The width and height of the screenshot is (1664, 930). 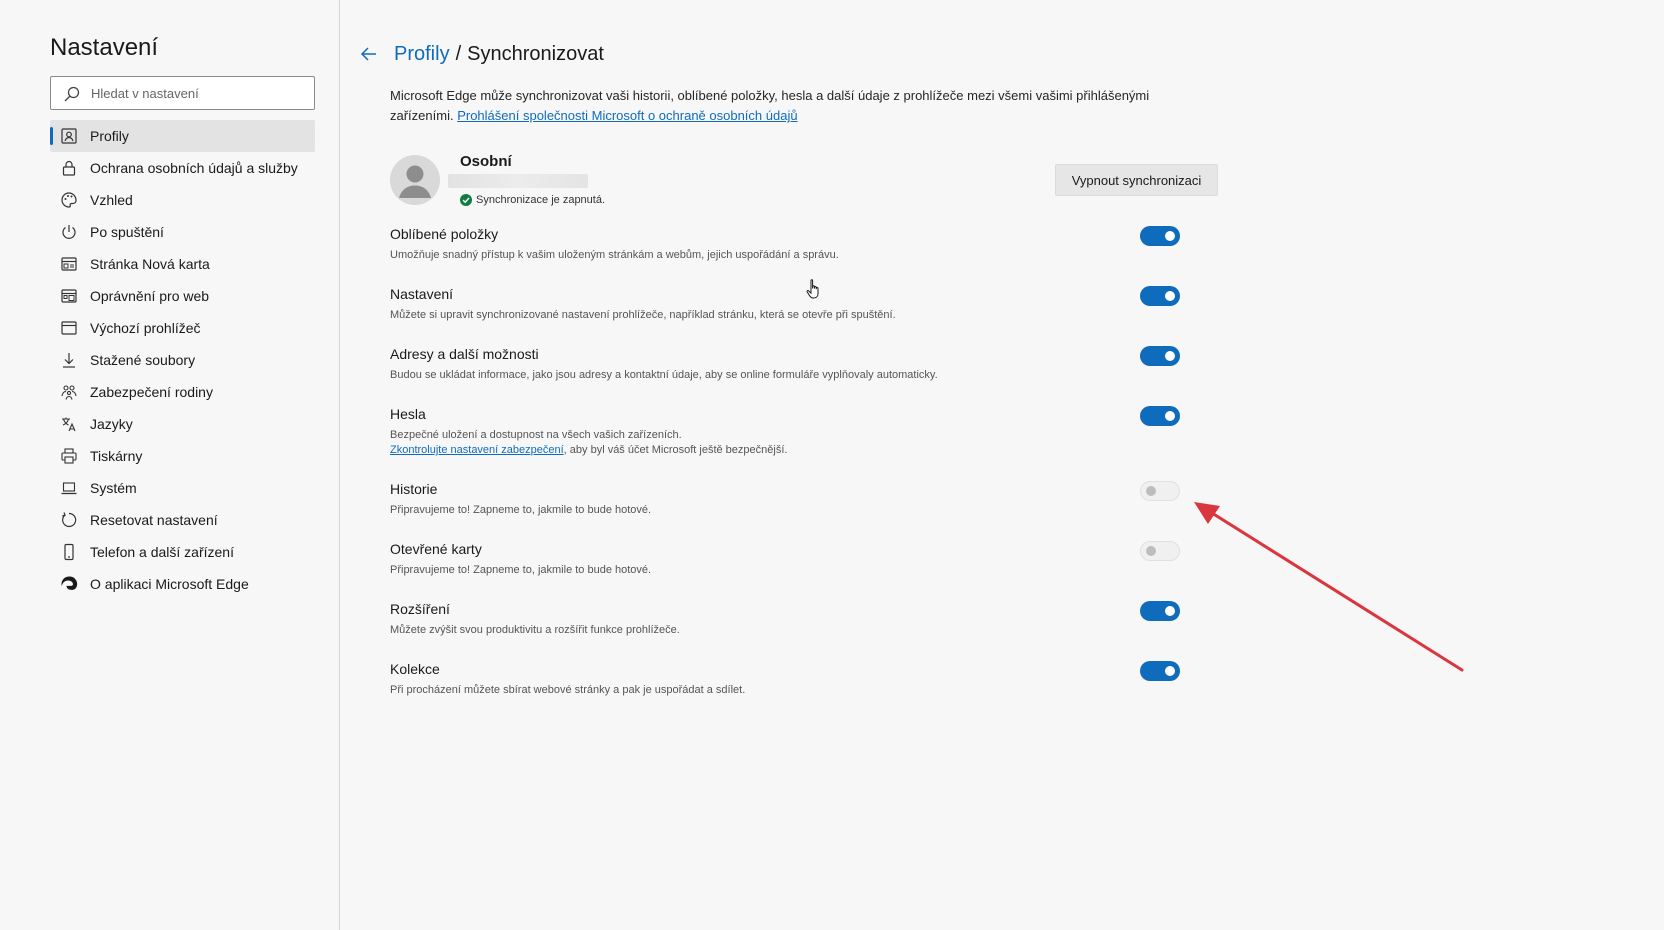 I want to click on toggle-favorites, so click(x=1160, y=236).